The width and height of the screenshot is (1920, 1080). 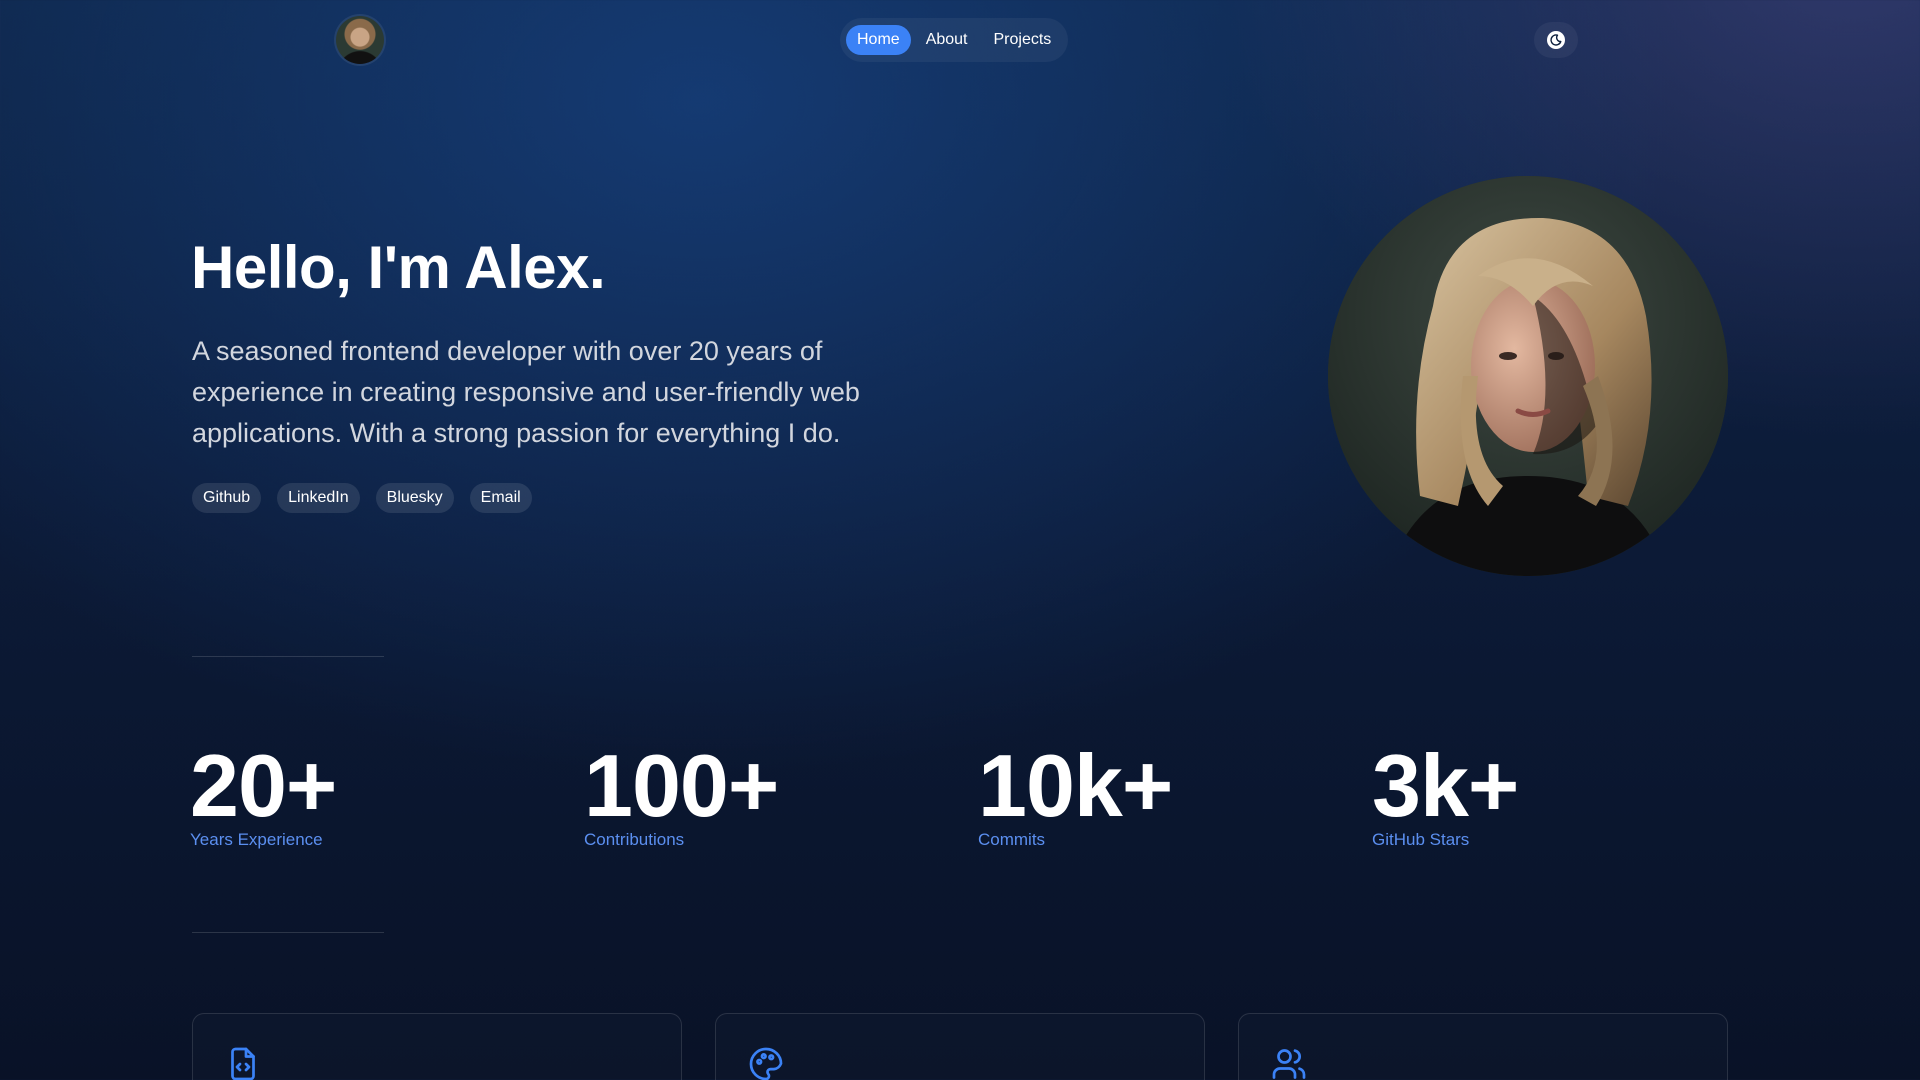 I want to click on stat-value: 10k+, so click(x=1075, y=785).